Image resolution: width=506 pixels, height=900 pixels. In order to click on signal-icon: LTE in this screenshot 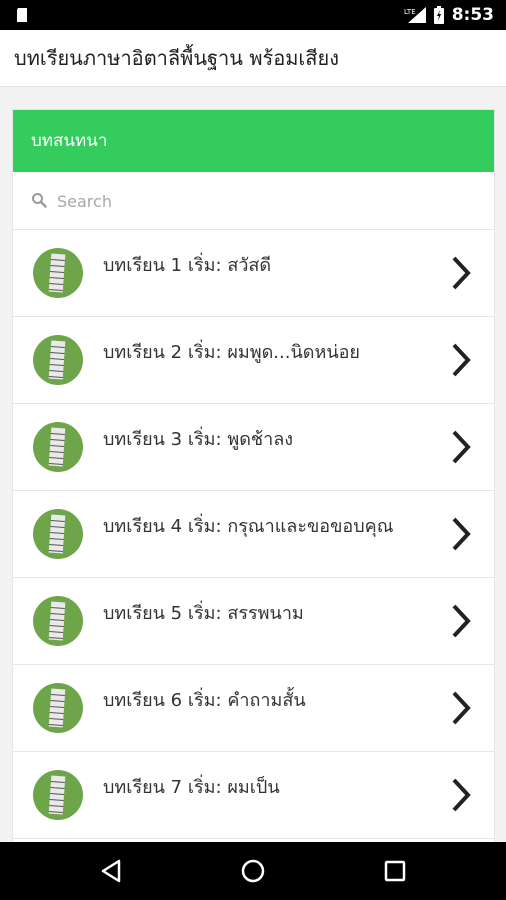, I will do `click(415, 15)`.